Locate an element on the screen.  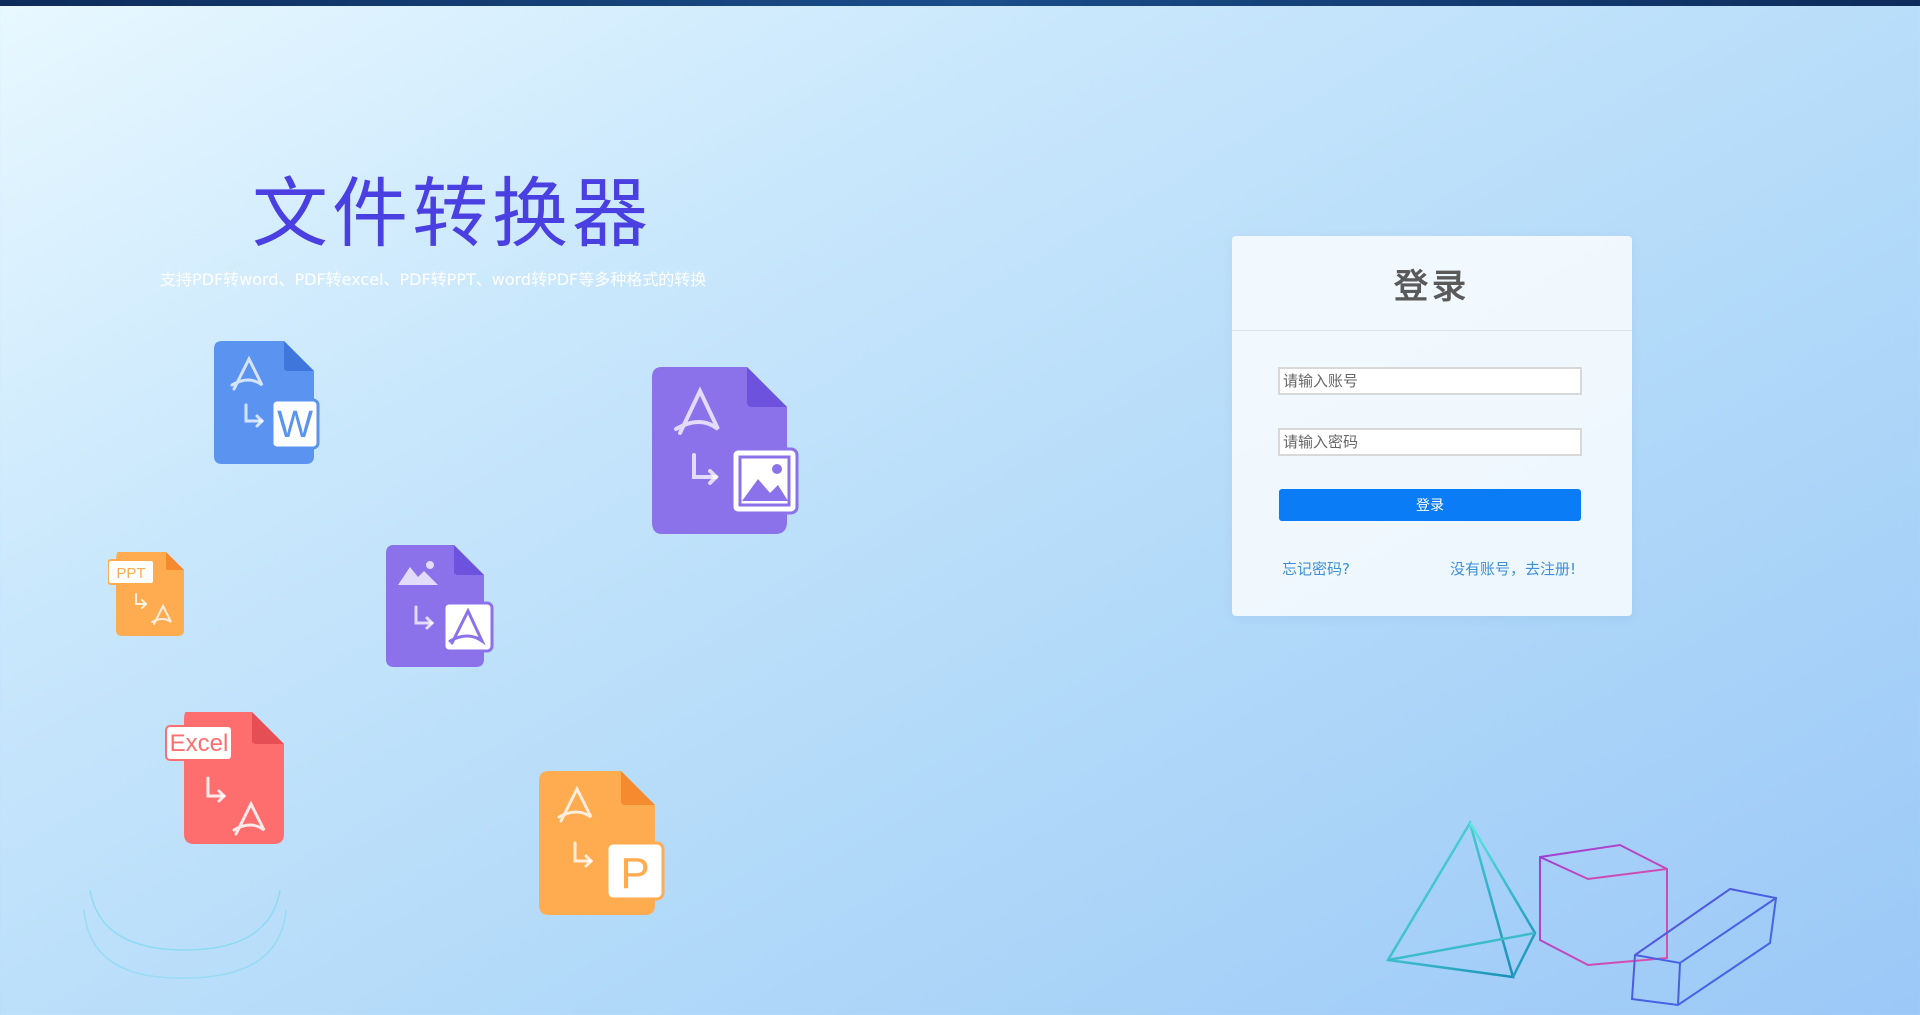
image-to-pdf-icon is located at coordinates (441, 607).